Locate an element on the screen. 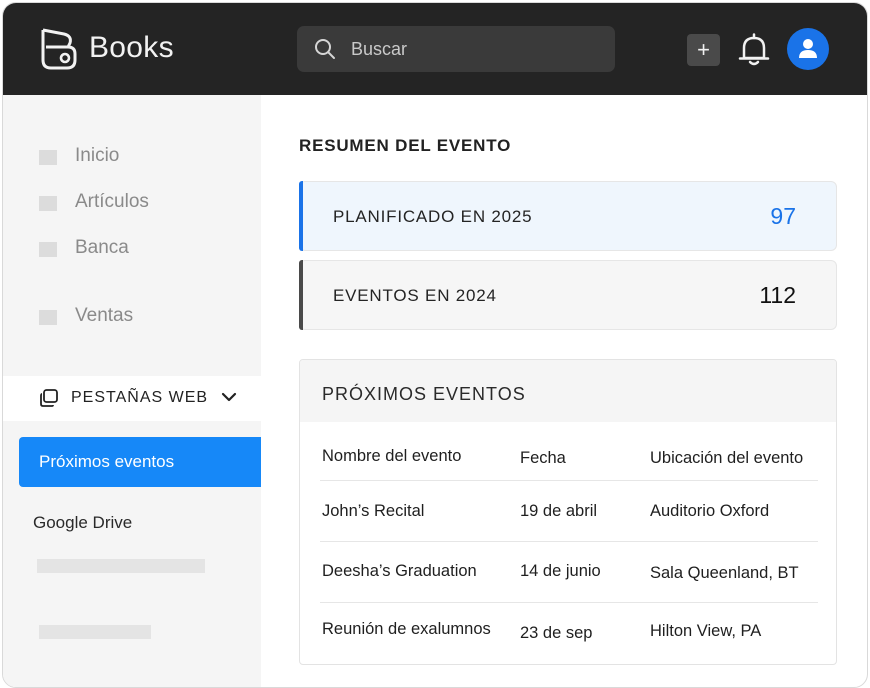  search-box is located at coordinates (456, 49).